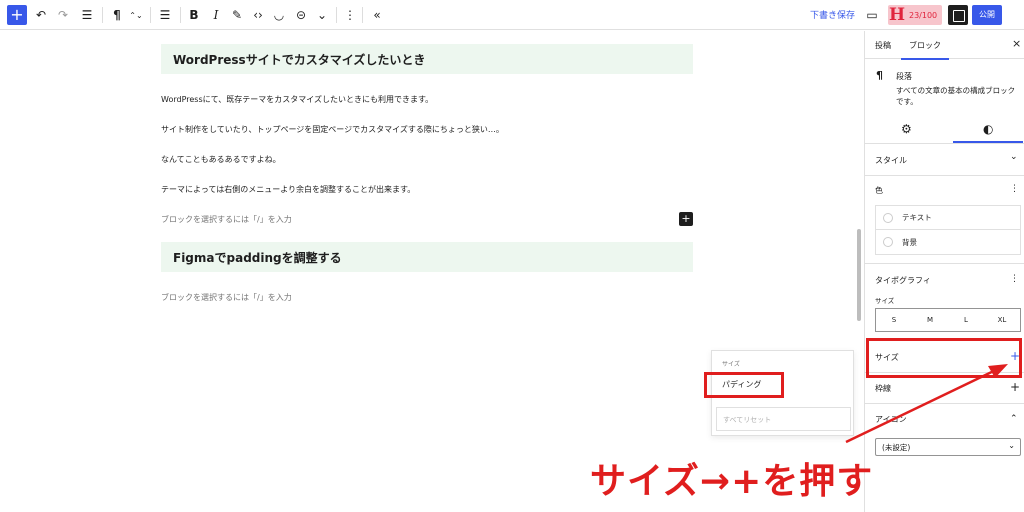  I want to click on size-highlight-box, so click(944, 358).